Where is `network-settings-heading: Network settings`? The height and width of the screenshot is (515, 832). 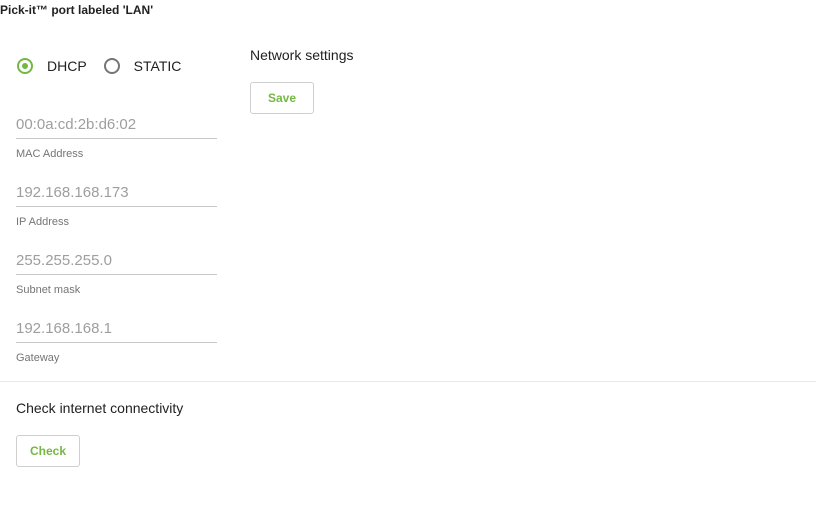
network-settings-heading: Network settings is located at coordinates (302, 55).